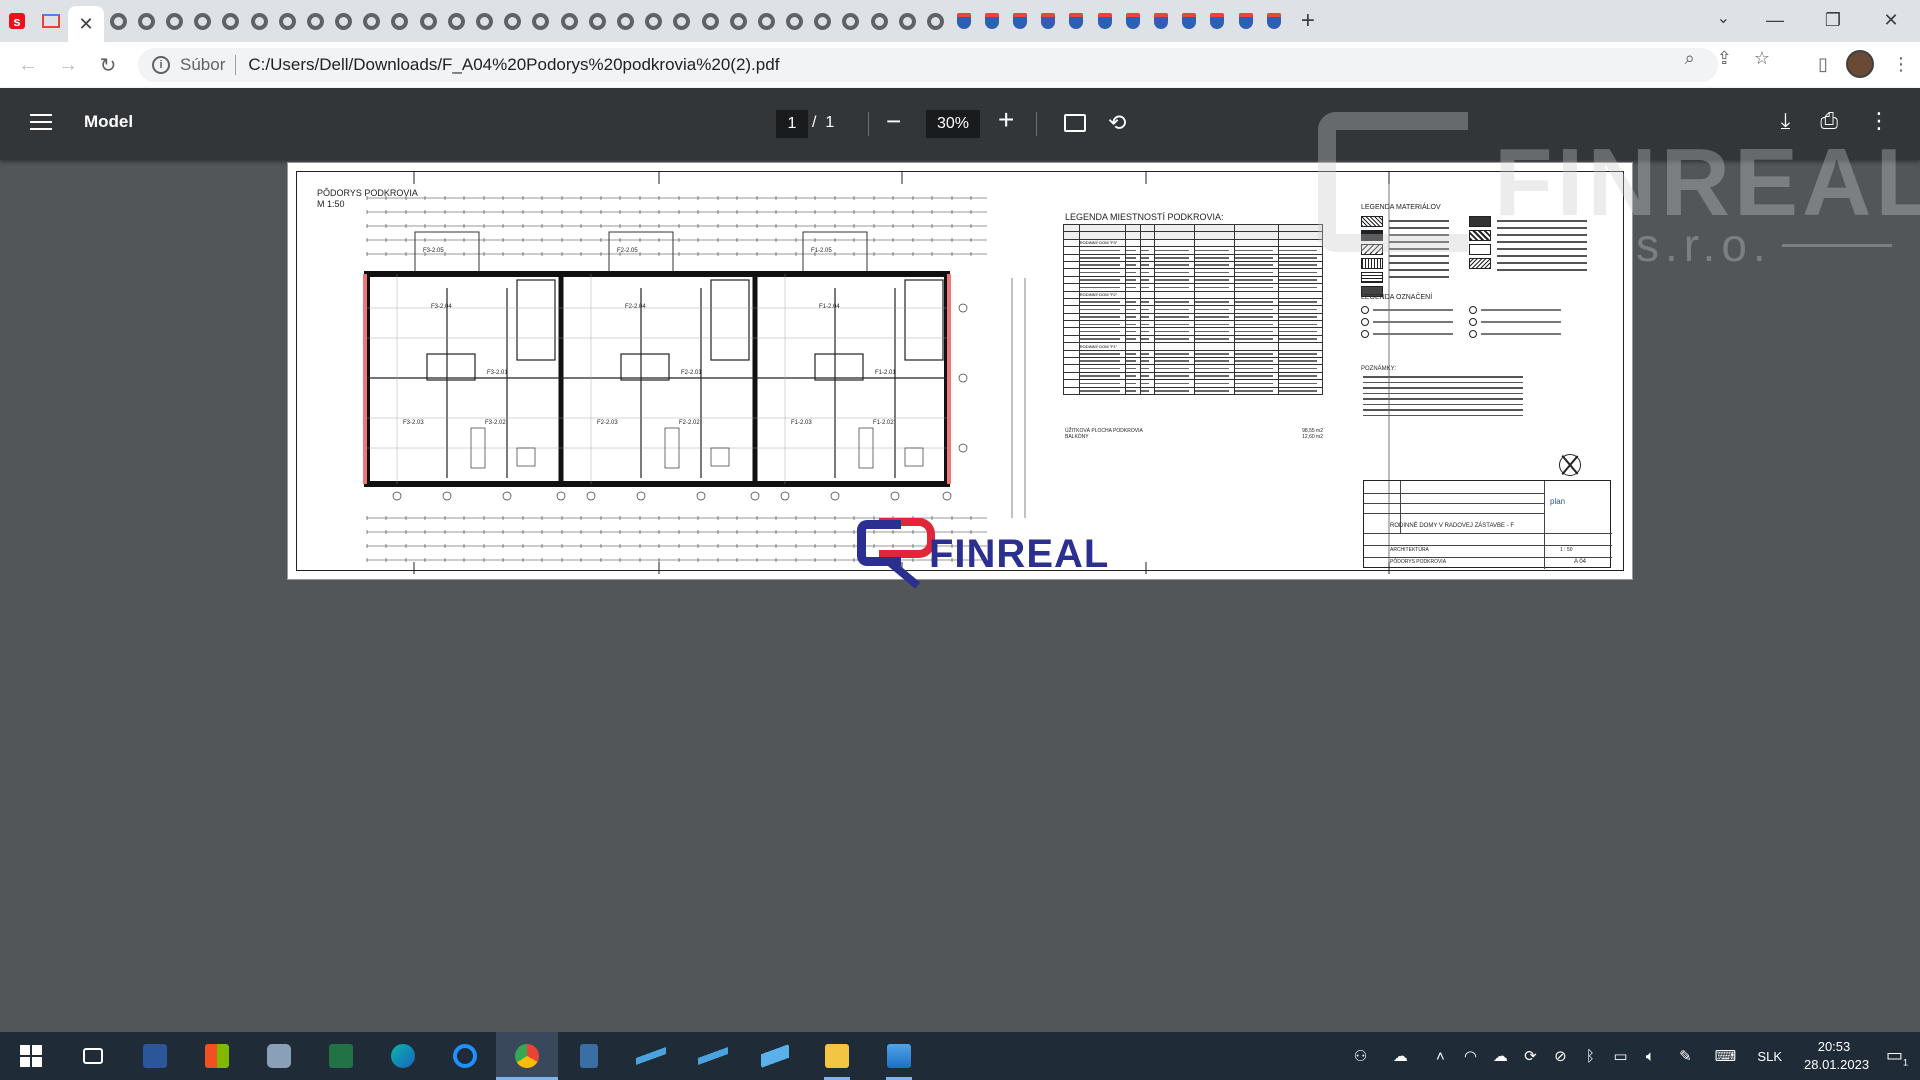 The width and height of the screenshot is (1920, 1080). What do you see at coordinates (953, 124) in the screenshot?
I see `zoom-level-input: 30%` at bounding box center [953, 124].